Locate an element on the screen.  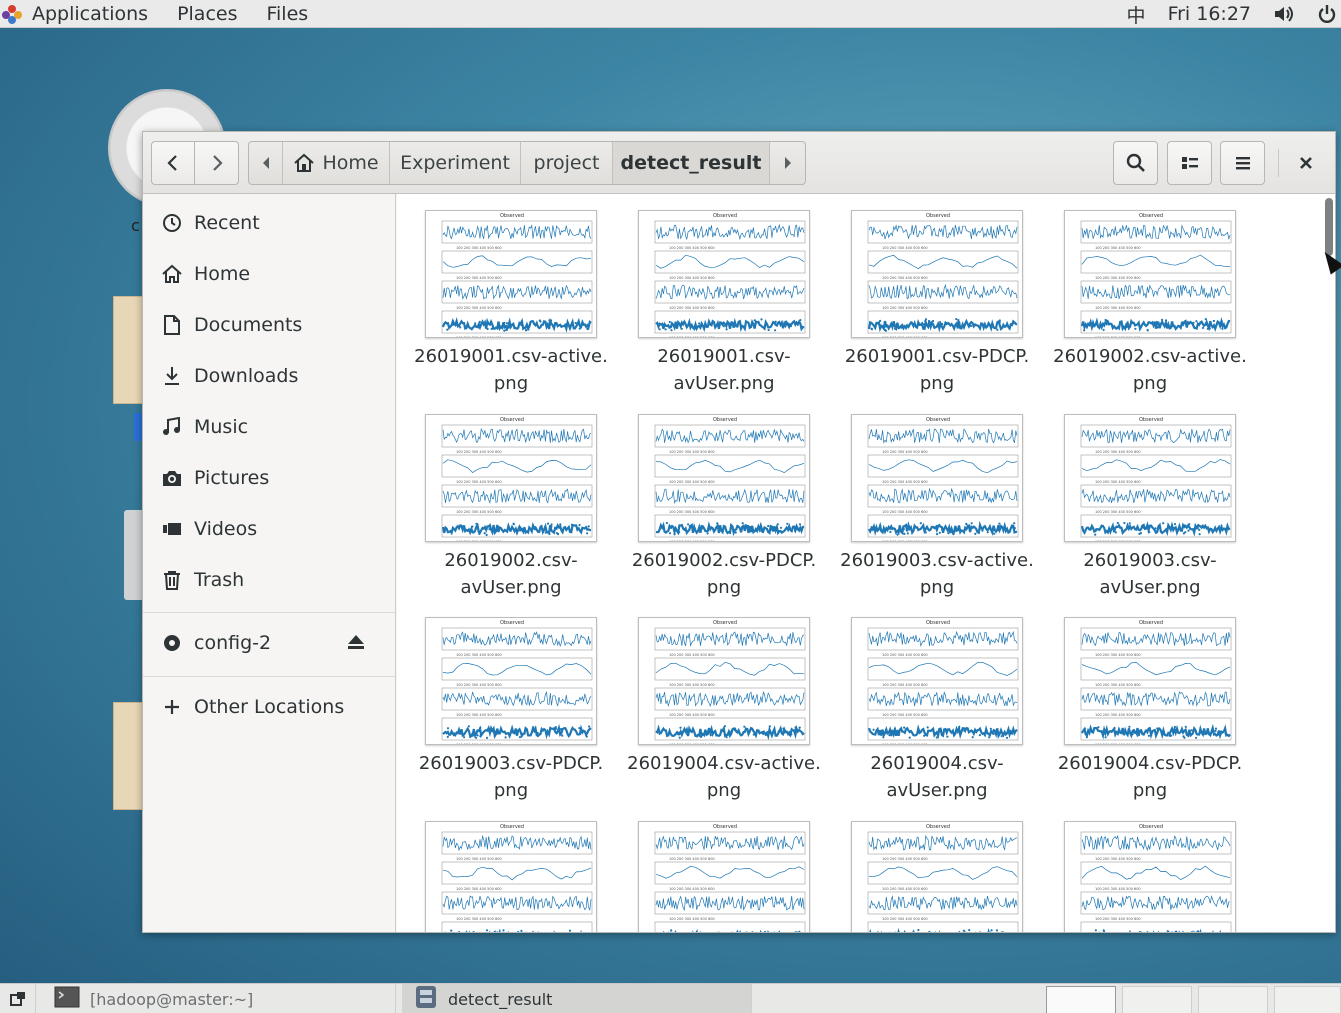
sidebar-item-documents: Documents is located at coordinates (269, 325).